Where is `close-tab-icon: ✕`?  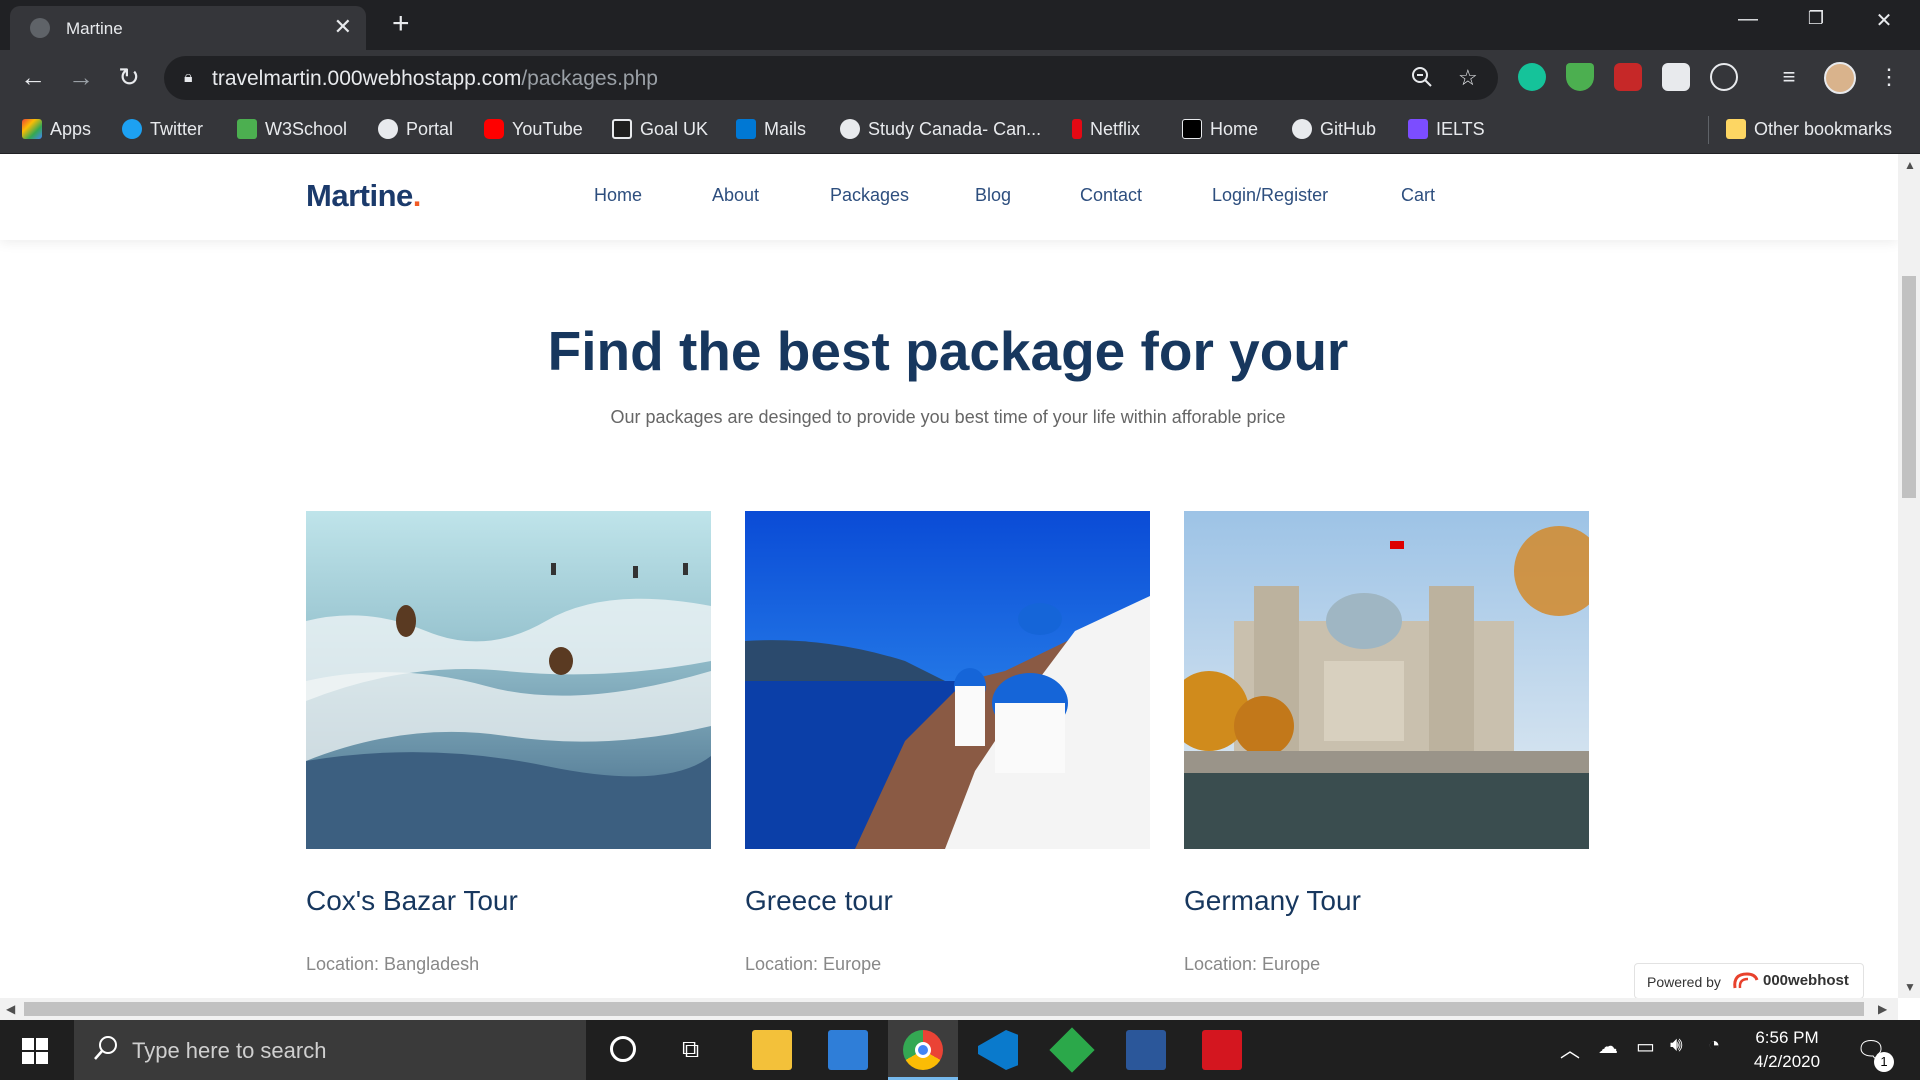
close-tab-icon: ✕ is located at coordinates (343, 27).